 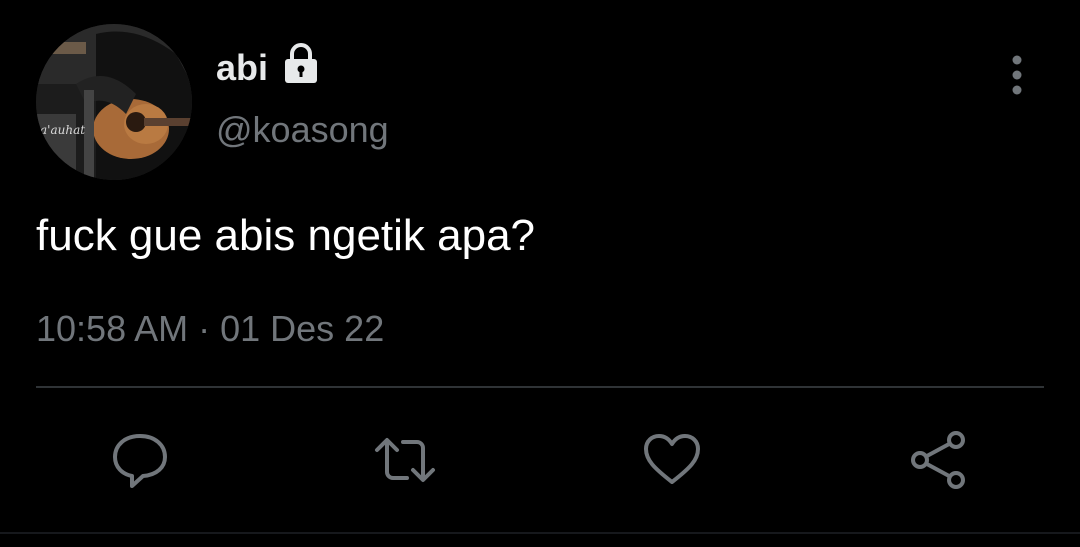 What do you see at coordinates (62, 130) in the screenshot?
I see `svg-text: a'auhat` at bounding box center [62, 130].